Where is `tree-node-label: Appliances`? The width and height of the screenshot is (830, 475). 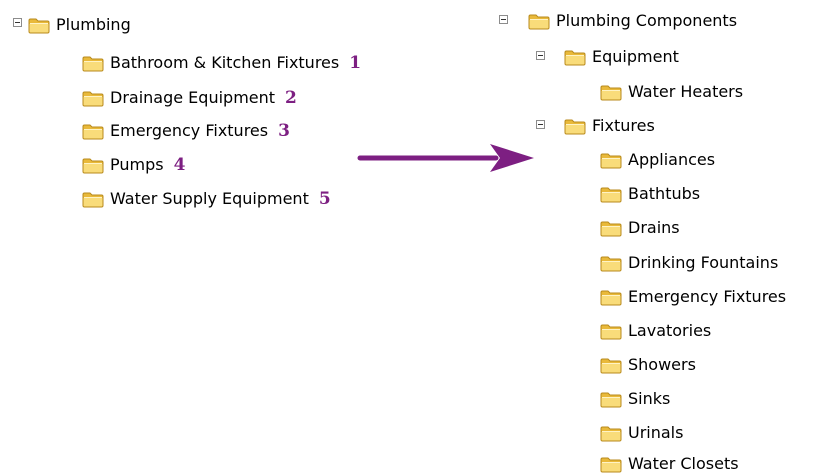 tree-node-label: Appliances is located at coordinates (672, 159).